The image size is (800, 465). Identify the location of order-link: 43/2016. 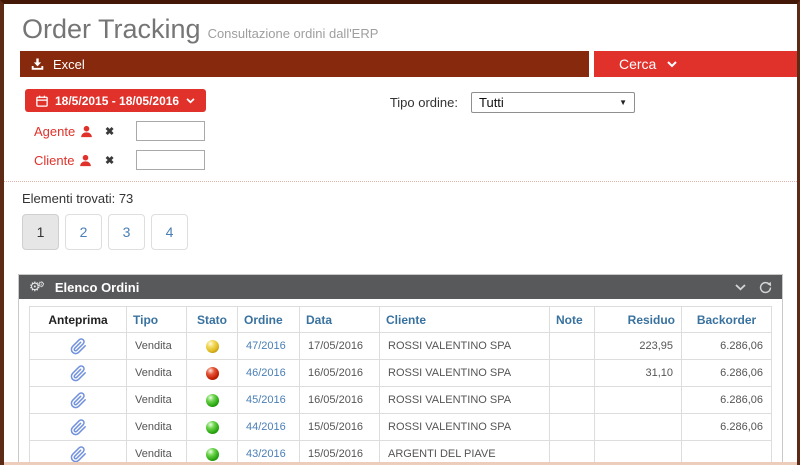
(266, 454).